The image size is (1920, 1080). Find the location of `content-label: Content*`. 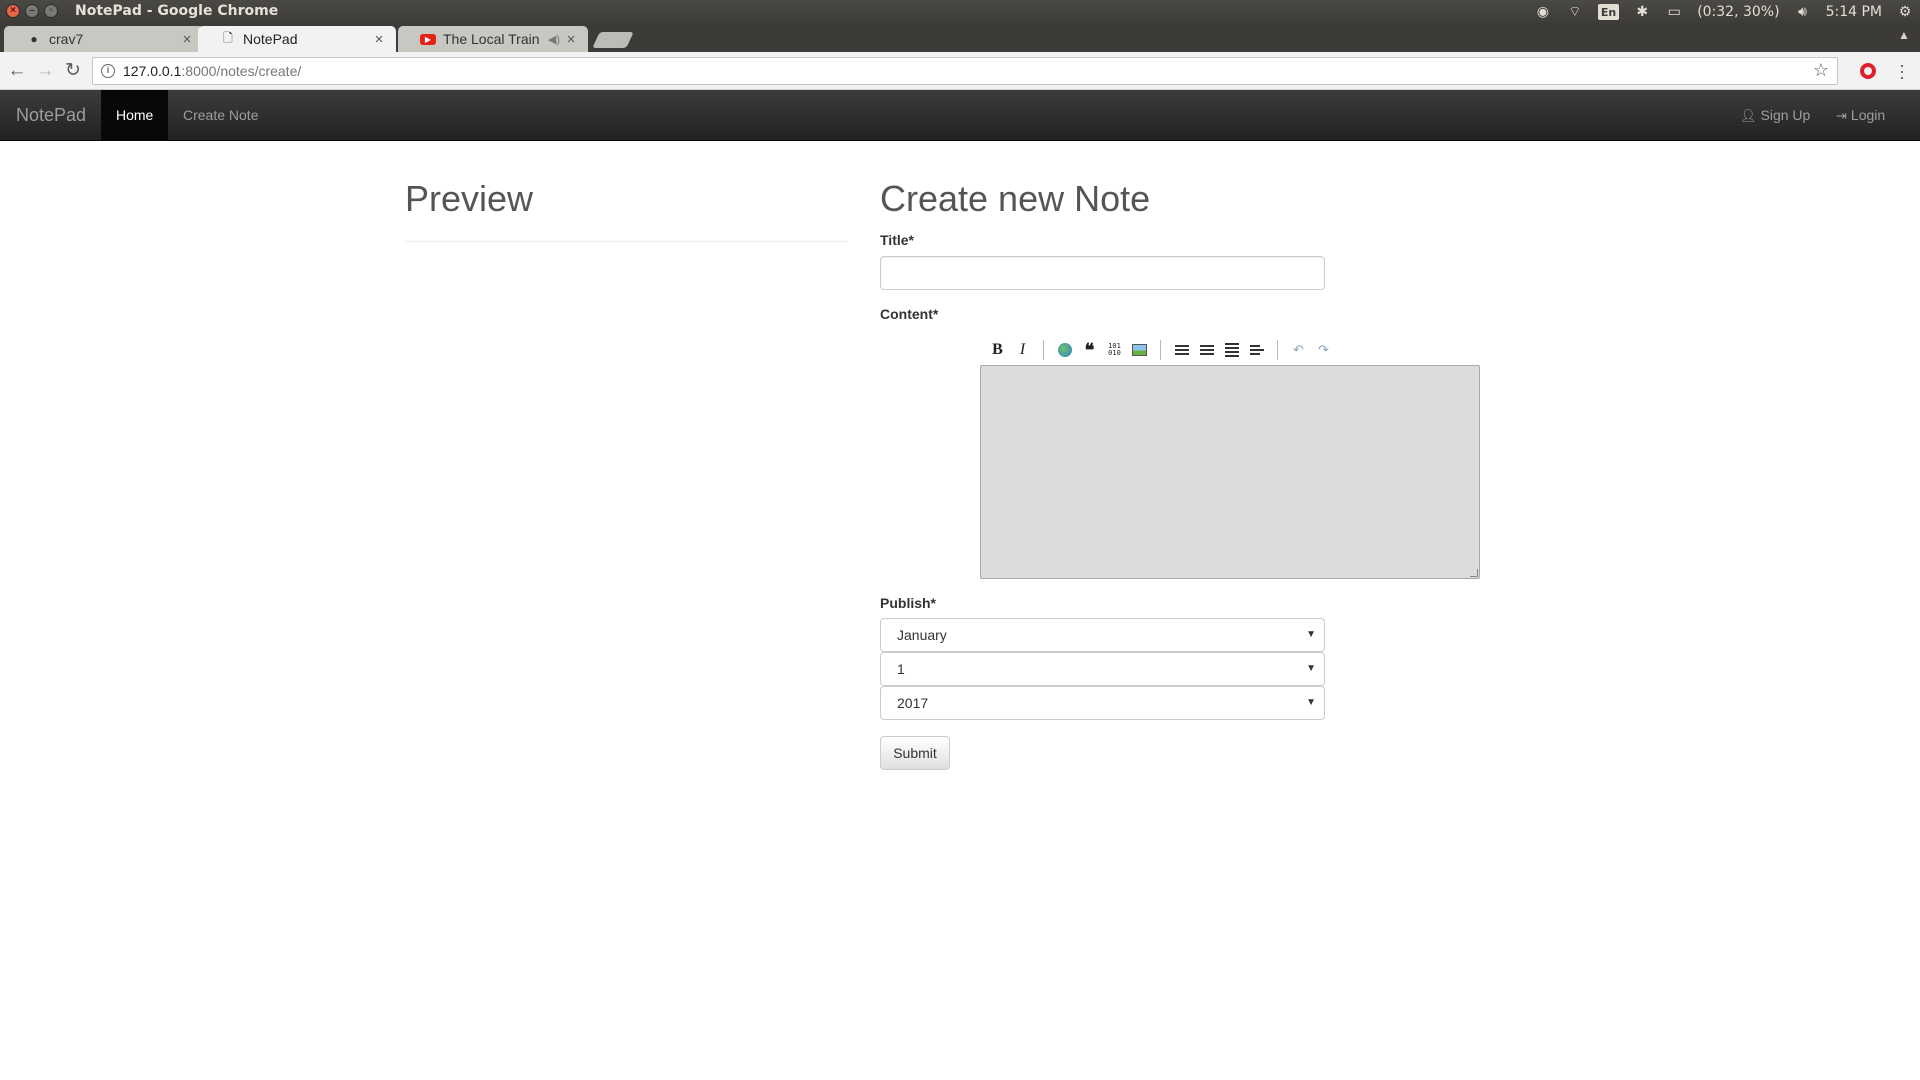

content-label: Content* is located at coordinates (909, 314).